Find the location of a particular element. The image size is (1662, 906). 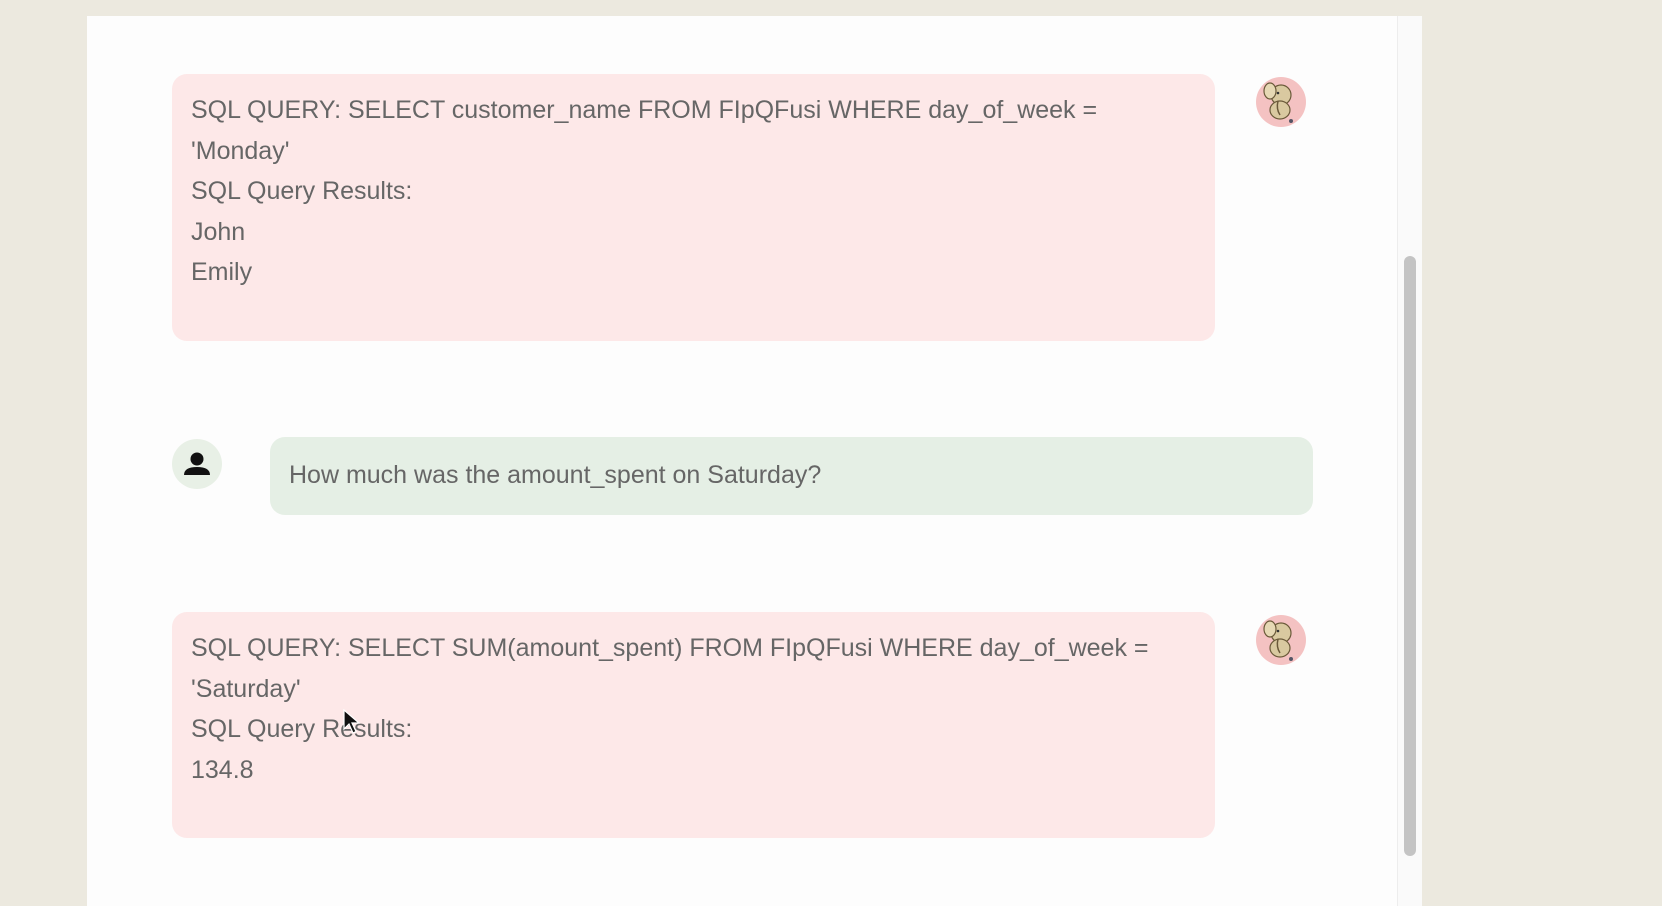

message-line: 134.8 is located at coordinates (222, 769).